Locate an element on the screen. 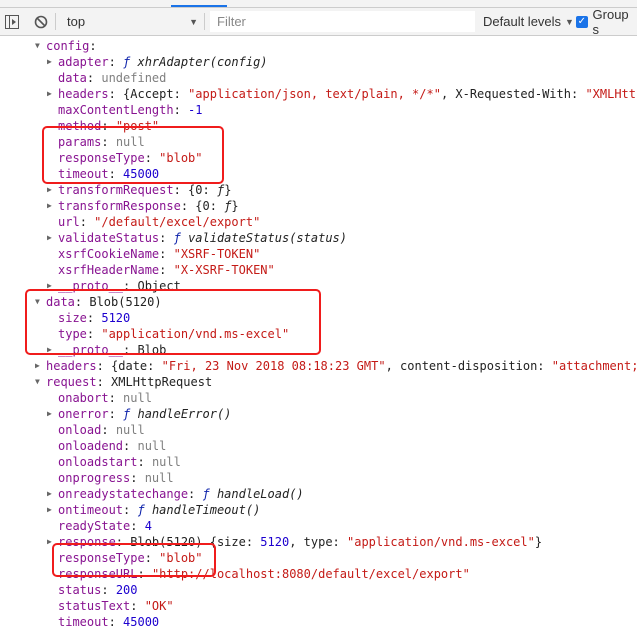 This screenshot has height=626, width=637. property-key: transformRequest is located at coordinates (116, 190).